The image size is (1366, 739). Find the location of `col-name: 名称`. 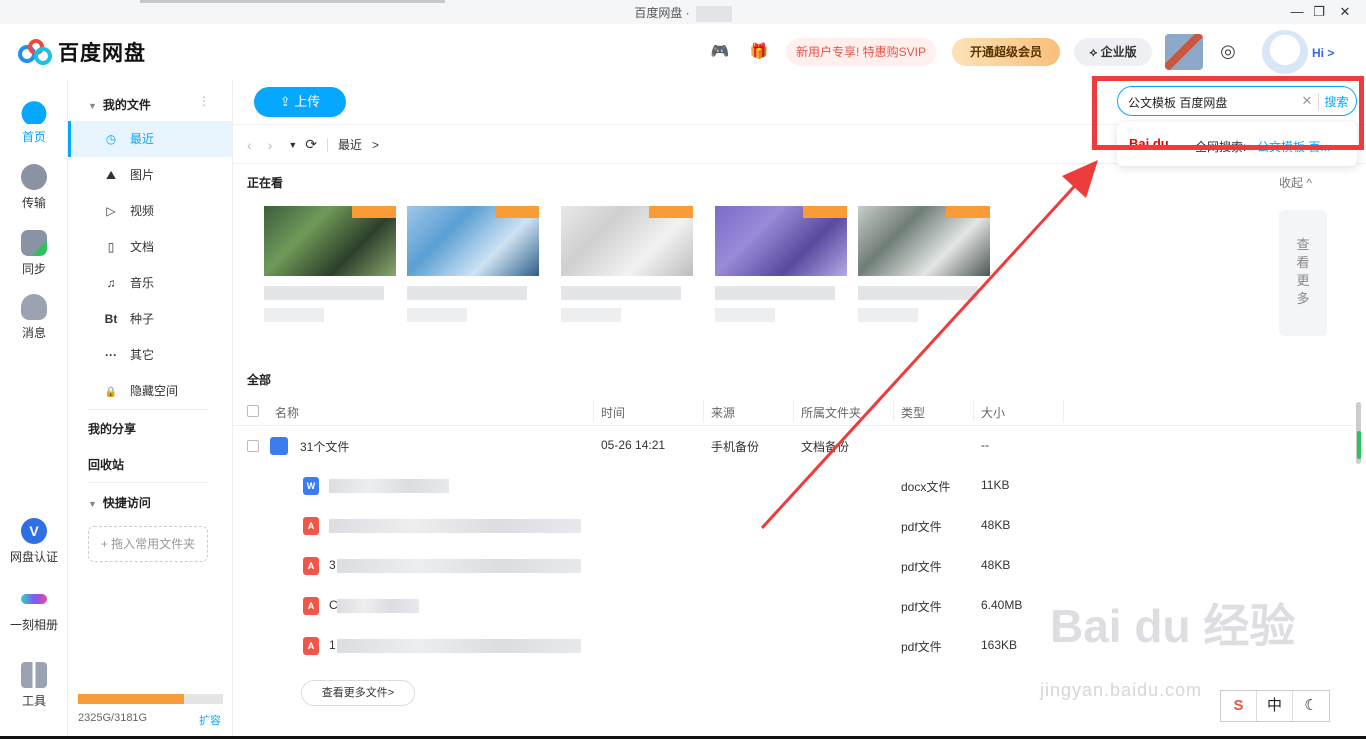

col-name: 名称 is located at coordinates (287, 412).